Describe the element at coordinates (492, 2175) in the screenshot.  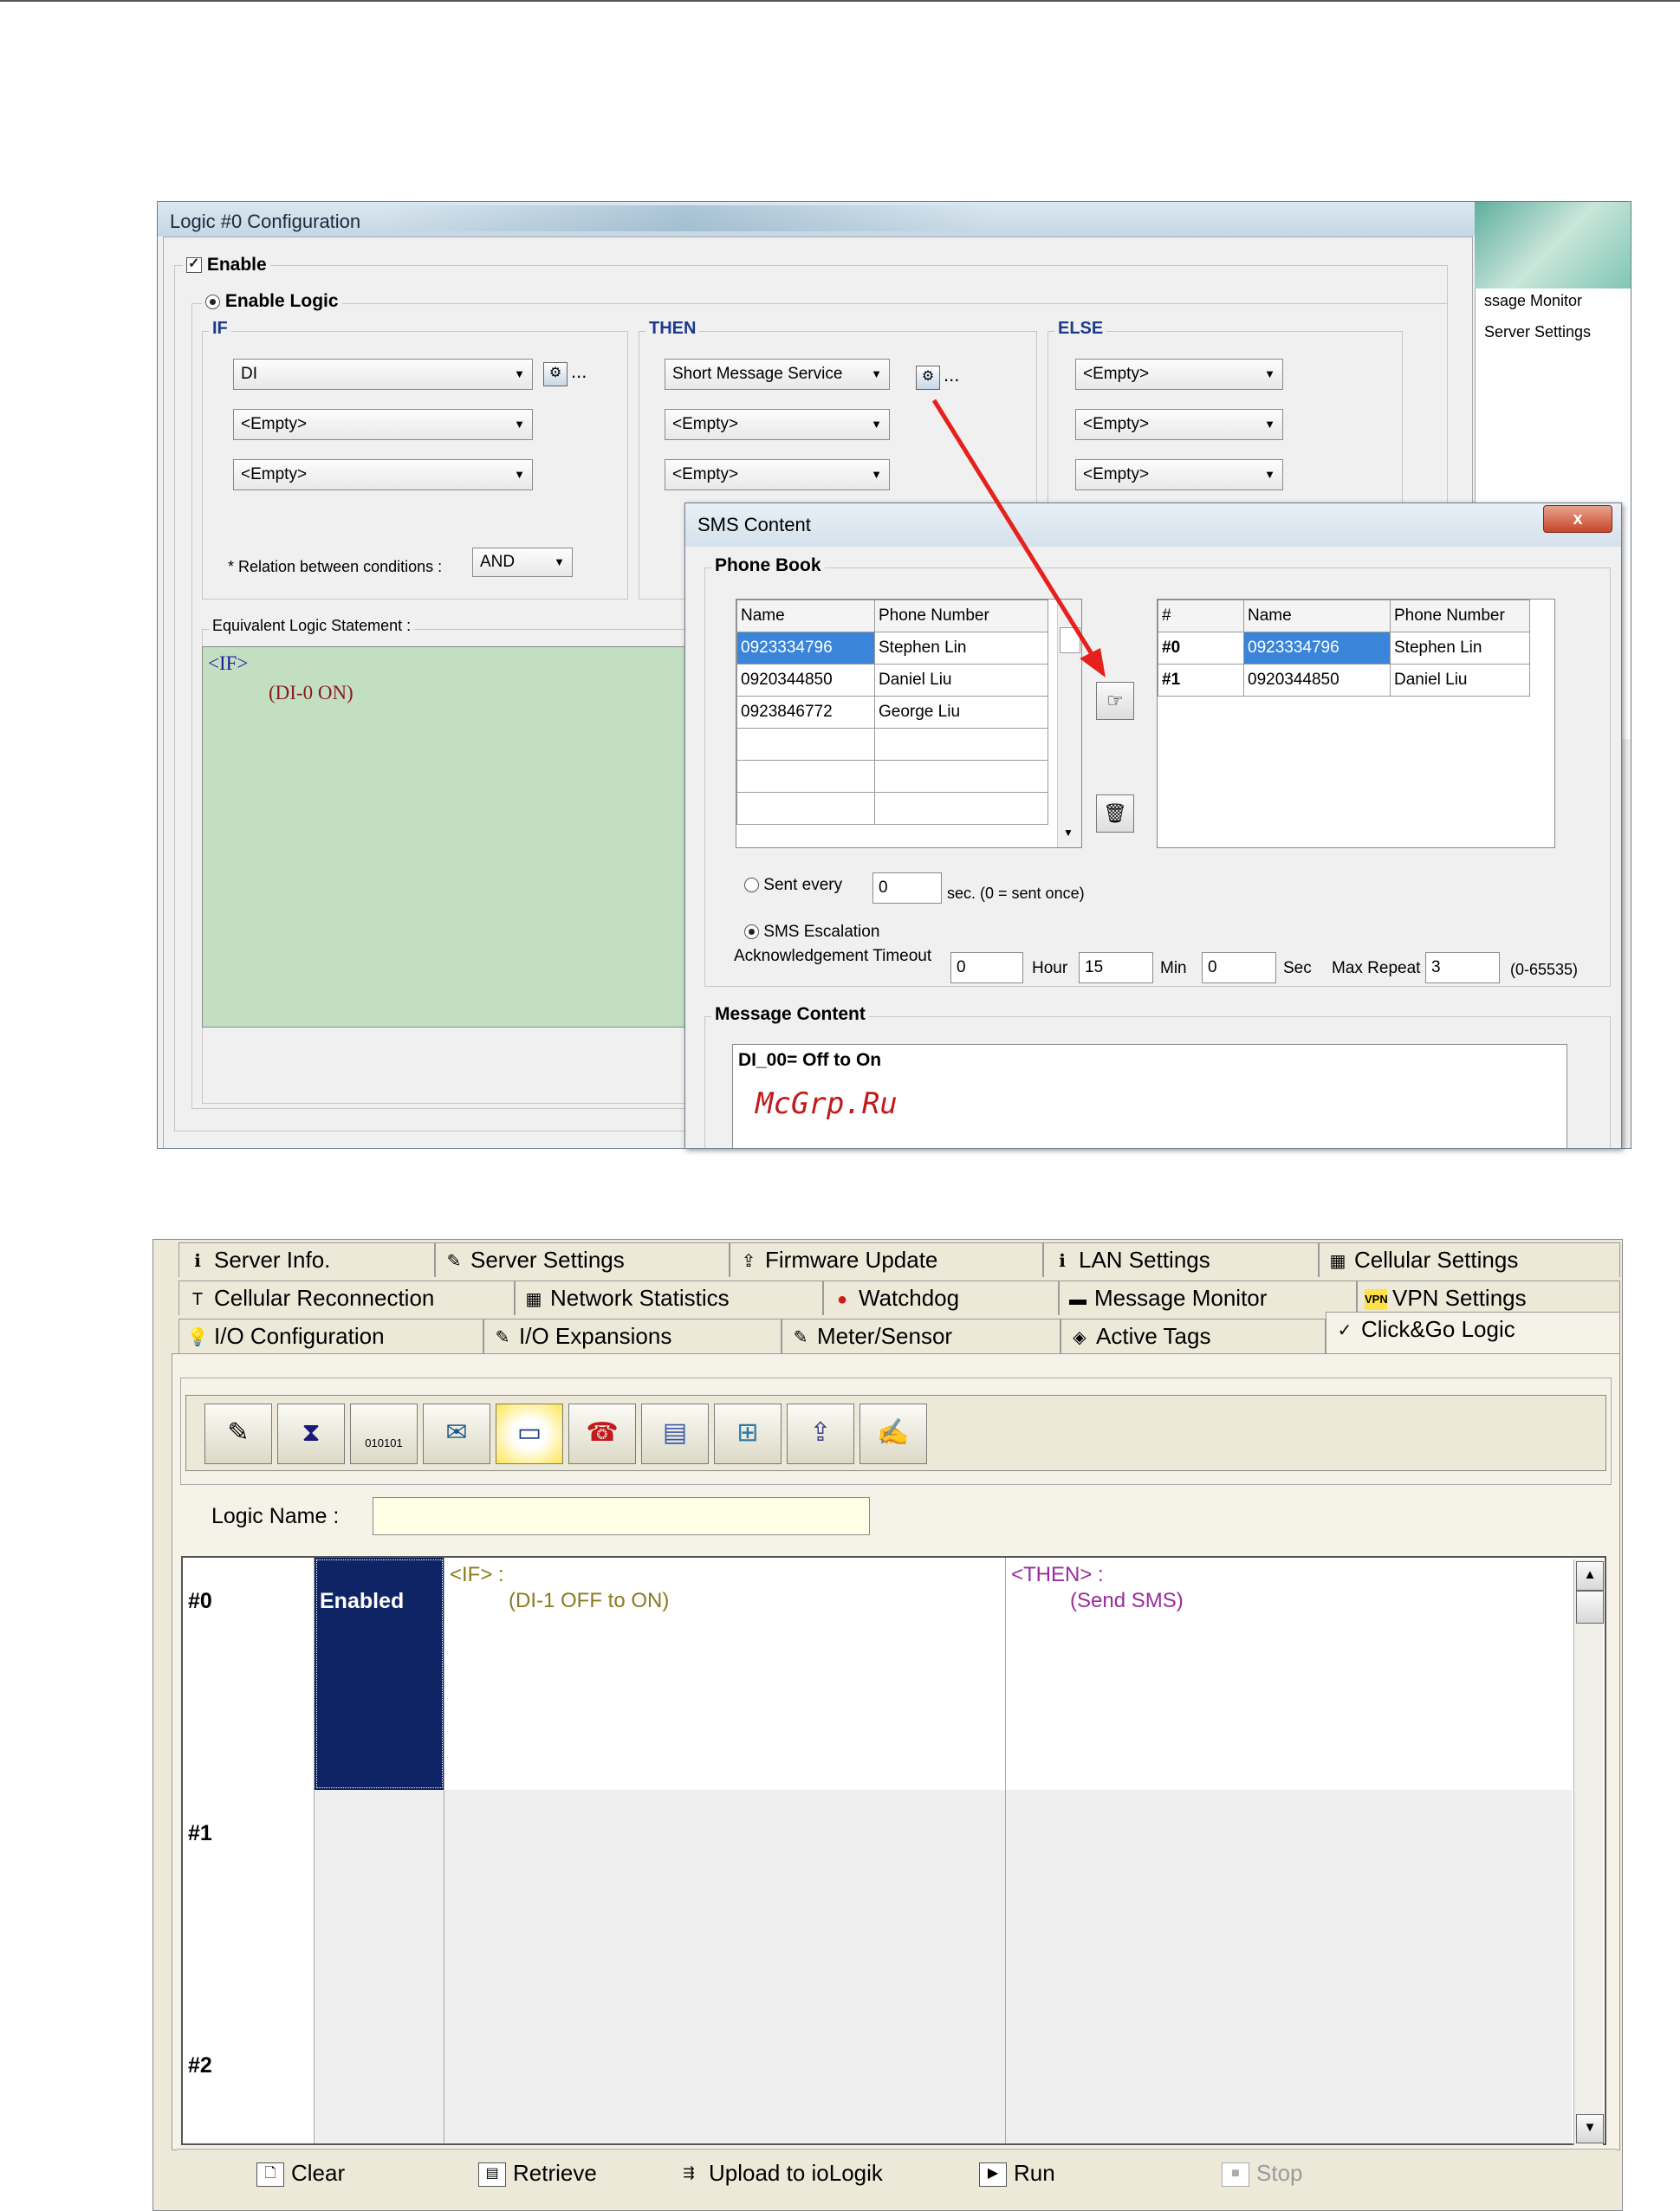
I see `table-icon: ▤` at that location.